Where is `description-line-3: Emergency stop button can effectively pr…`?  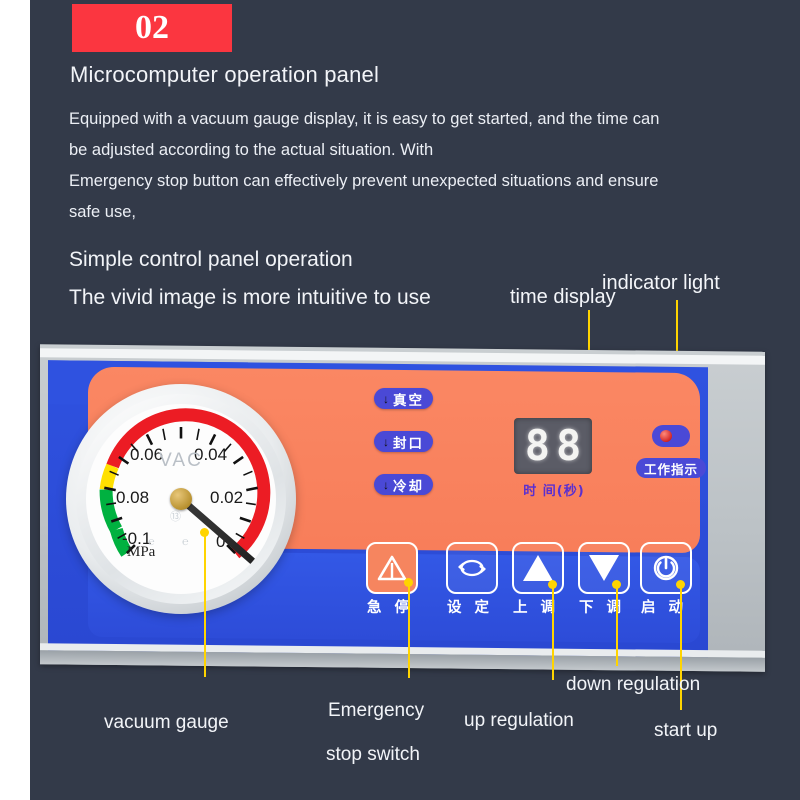
description-line-3: Emergency stop button can effectively pr… is located at coordinates (364, 181).